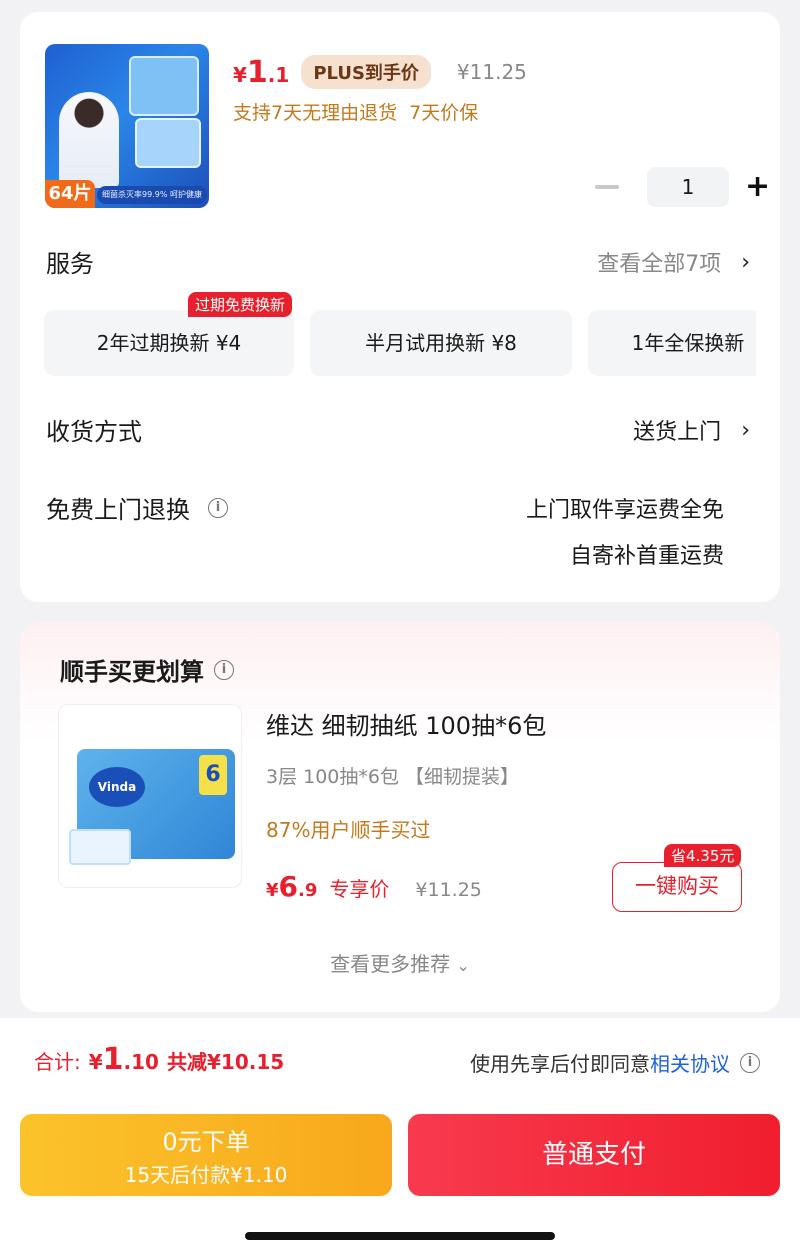 The image size is (800, 1252). Describe the element at coordinates (70, 194) in the screenshot. I see `count-badge: 64片` at that location.